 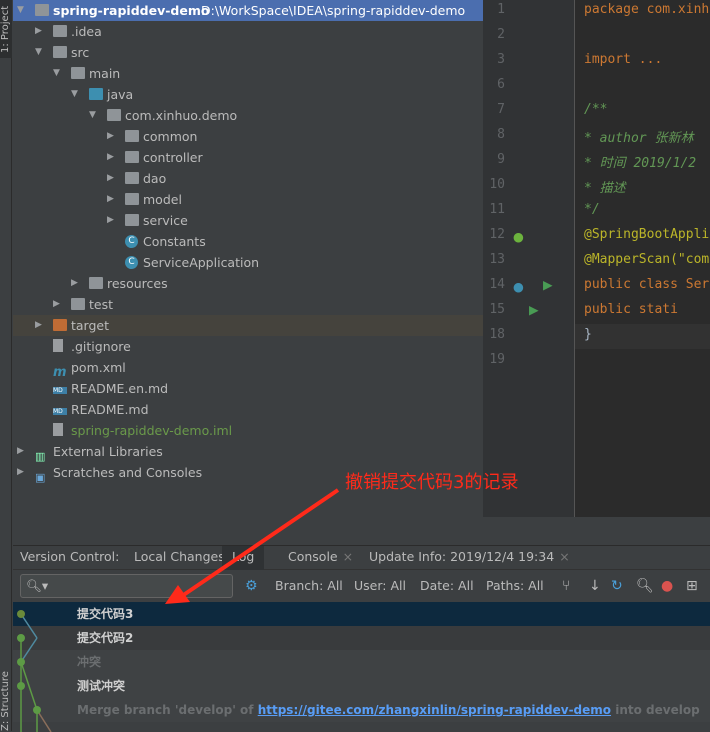 What do you see at coordinates (595, 109) in the screenshot?
I see `code-line: /**` at bounding box center [595, 109].